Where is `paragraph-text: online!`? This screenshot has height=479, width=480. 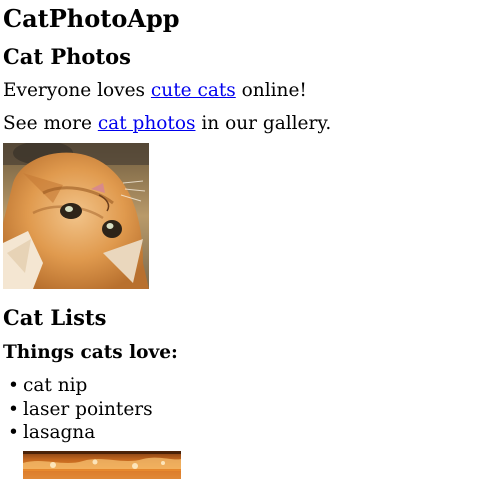
paragraph-text: online! is located at coordinates (271, 90).